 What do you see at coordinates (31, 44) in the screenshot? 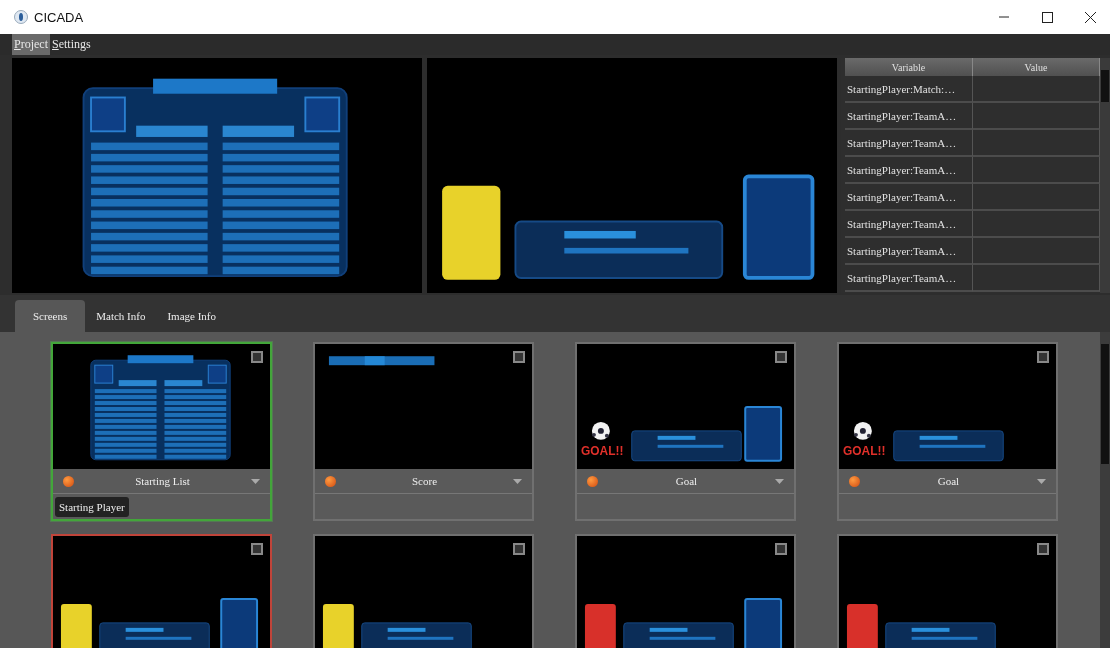
I see `menu-item: Project` at bounding box center [31, 44].